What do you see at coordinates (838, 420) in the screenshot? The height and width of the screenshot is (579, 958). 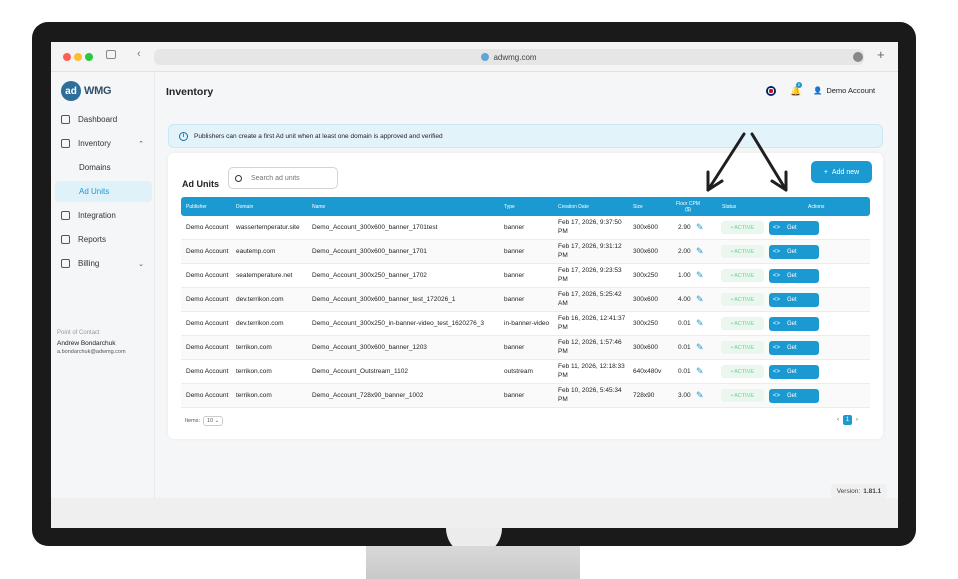 I see `prev-page-icon: ‹` at bounding box center [838, 420].